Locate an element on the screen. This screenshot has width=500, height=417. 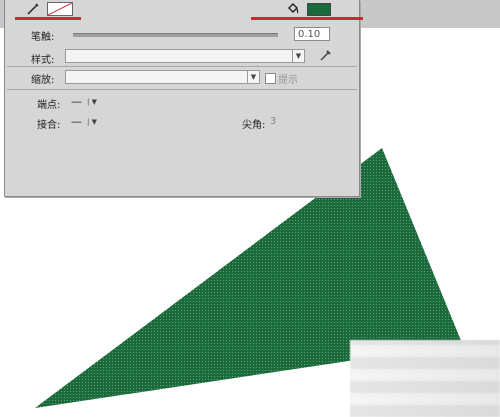
stroke-color-swatch is located at coordinates (60, 9).